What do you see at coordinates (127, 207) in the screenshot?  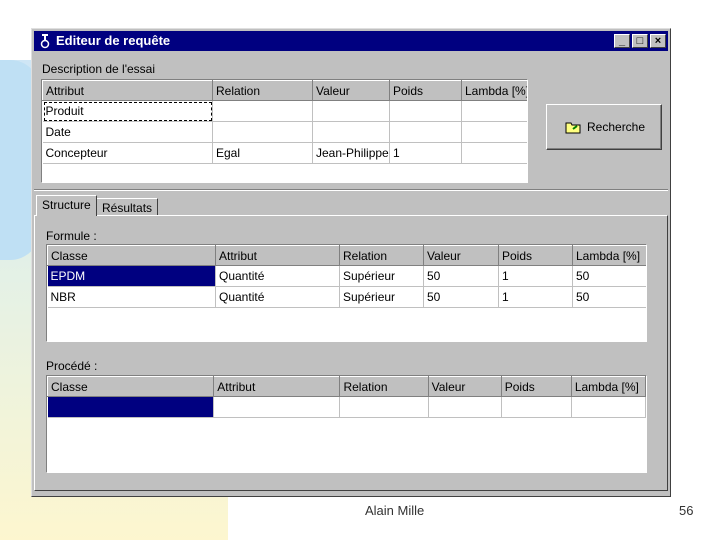 I see `tab-resultats: Résultats` at bounding box center [127, 207].